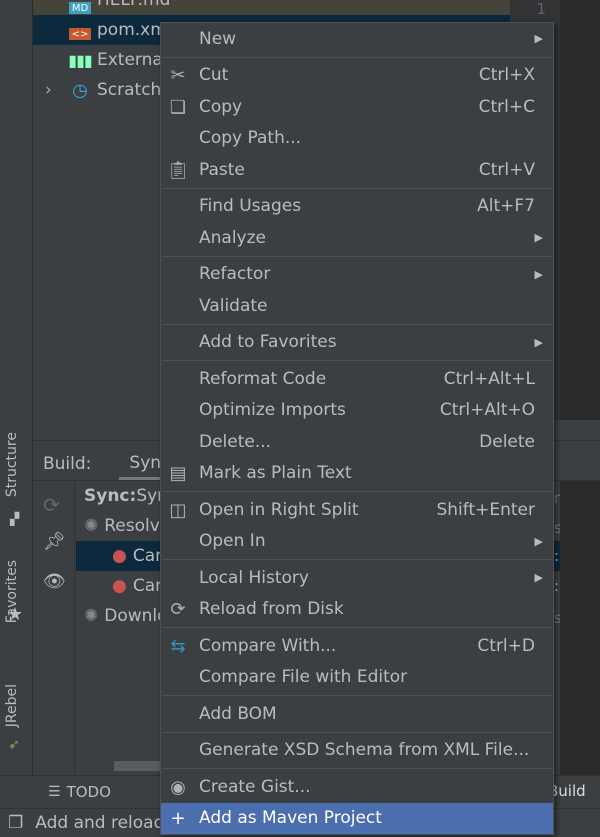 The height and width of the screenshot is (837, 600). I want to click on menu-item-cut: ✂ Cut Ctrl+X, so click(357, 76).